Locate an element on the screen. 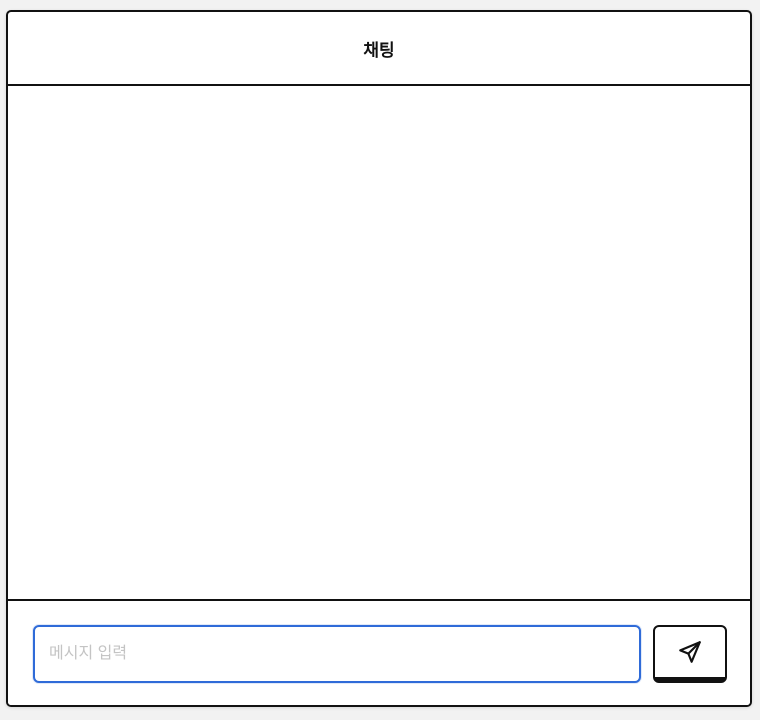 The image size is (760, 720). chat-header: 채팅 is located at coordinates (379, 49).